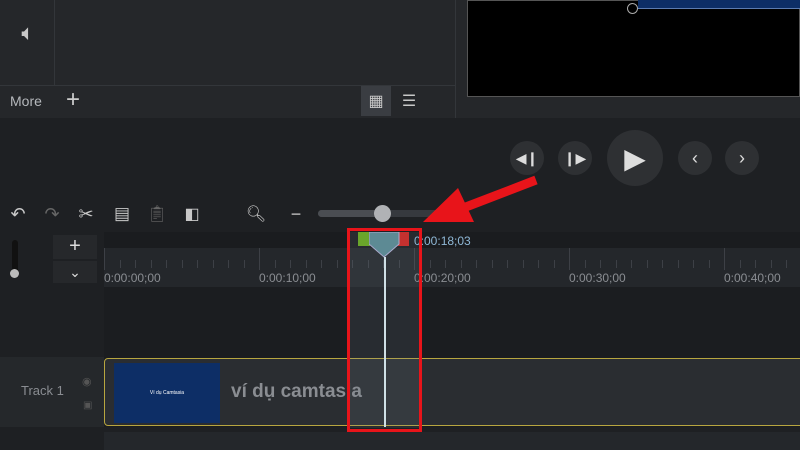 The width and height of the screenshot is (800, 450). Describe the element at coordinates (296, 391) in the screenshot. I see `clip-title: ví dụ camtasla` at that location.